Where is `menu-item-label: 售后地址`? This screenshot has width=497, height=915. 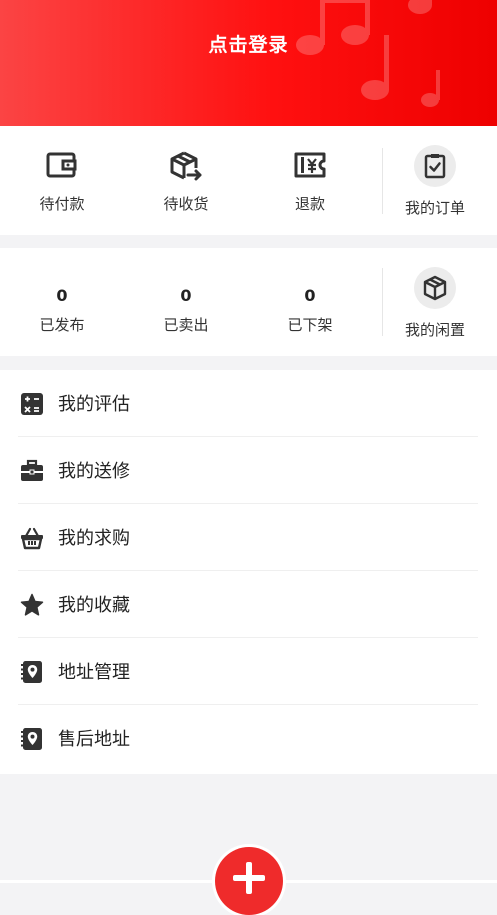
menu-item-label: 售后地址 is located at coordinates (94, 739).